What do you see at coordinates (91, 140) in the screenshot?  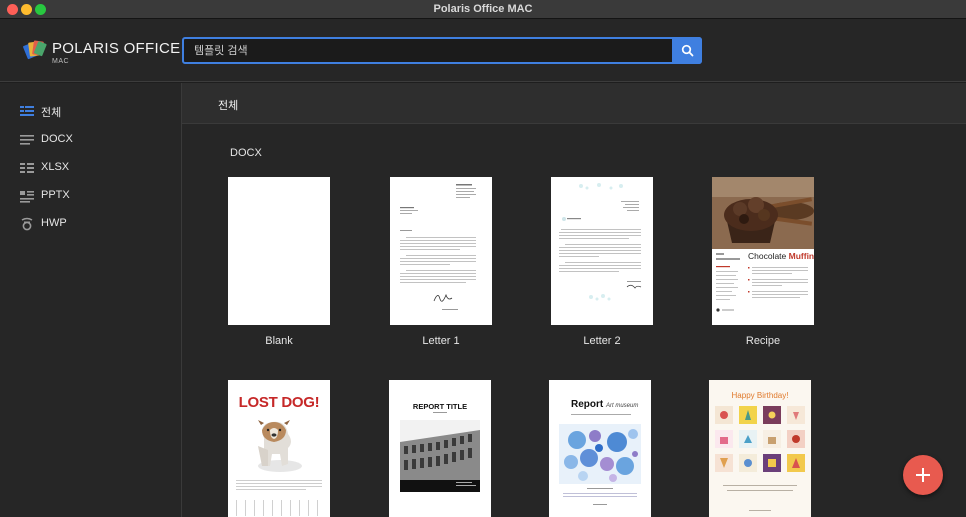 I see `sidebar-item-docx: DOCX` at bounding box center [91, 140].